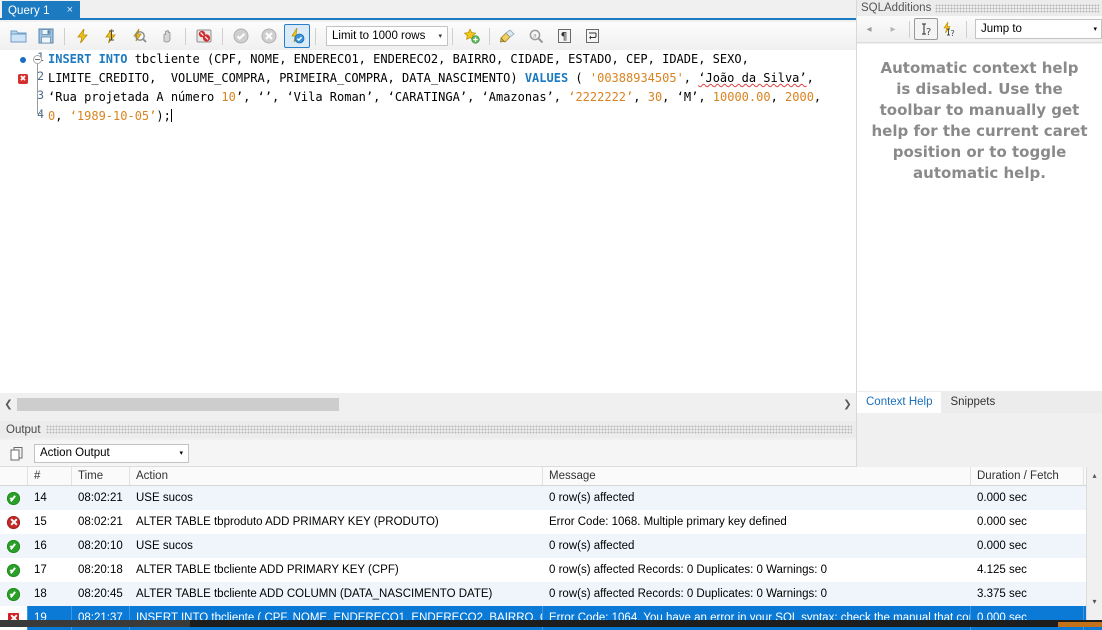 This screenshot has width=1102, height=630. What do you see at coordinates (83, 36) in the screenshot?
I see `execute-statement-icon` at bounding box center [83, 36].